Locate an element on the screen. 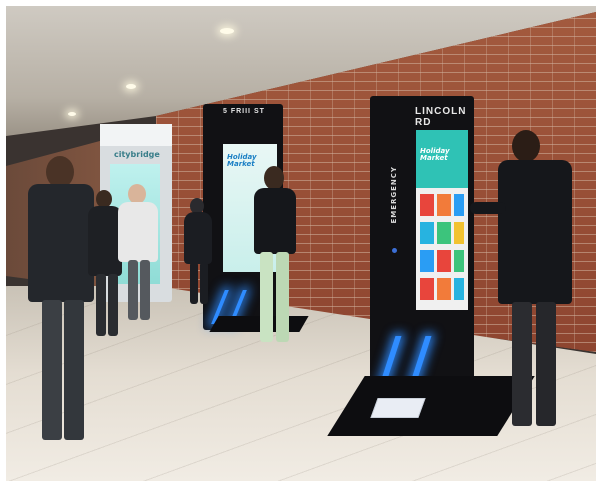 The height and width of the screenshot is (487, 602). person-arm is located at coordinates (488, 208).